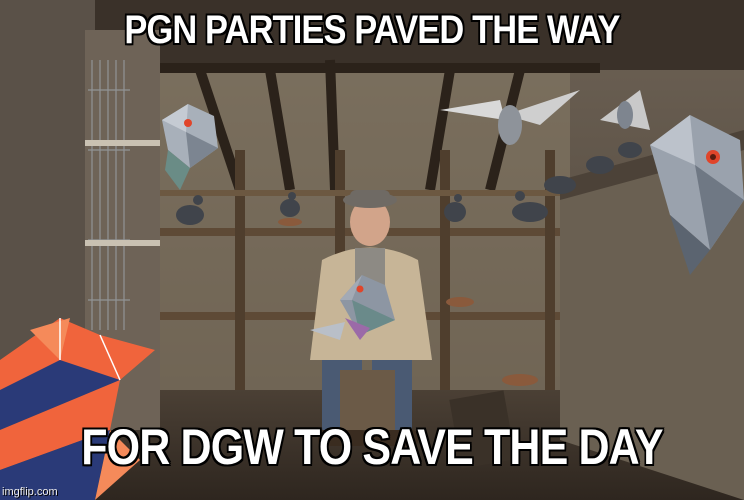 This screenshot has width=744, height=500. I want to click on top-caption: PGN PARTIES PAVED THE WAY, so click(372, 30).